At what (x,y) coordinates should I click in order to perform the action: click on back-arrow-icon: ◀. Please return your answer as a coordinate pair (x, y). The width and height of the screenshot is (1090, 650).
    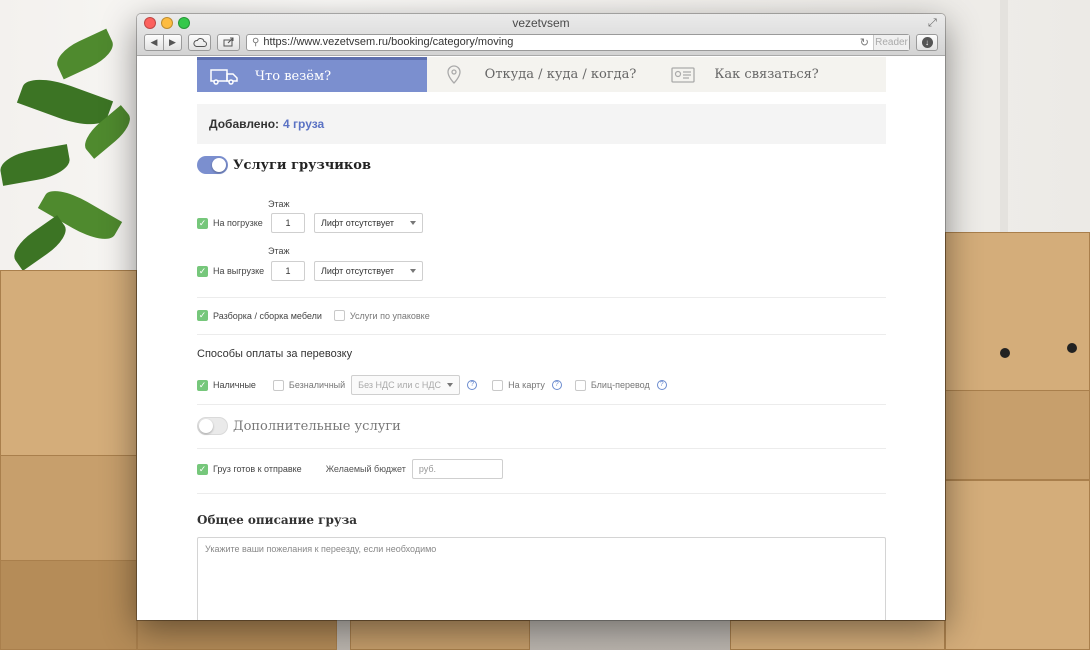
    Looking at the image, I should click on (154, 41).